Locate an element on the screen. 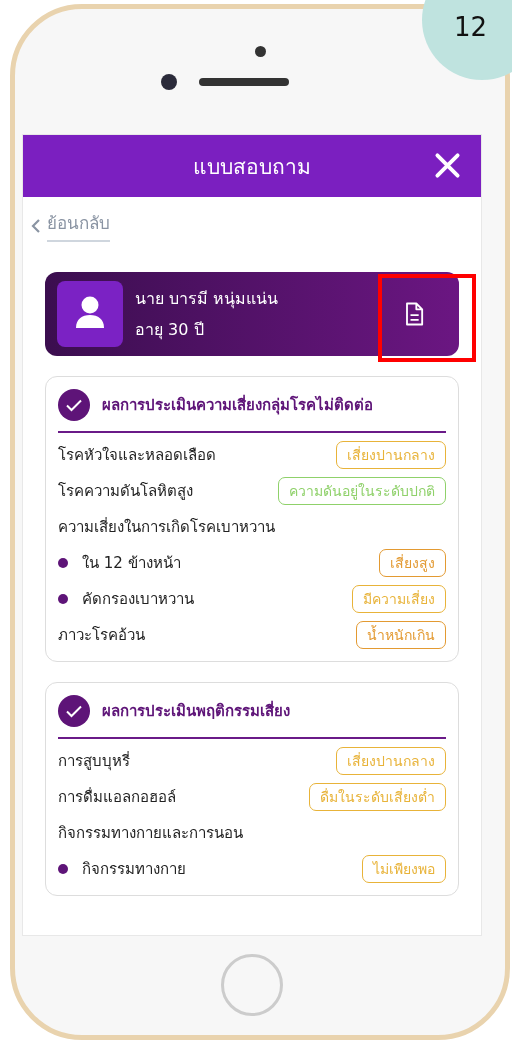  back-link: ย้อนกลับ is located at coordinates (70, 225).